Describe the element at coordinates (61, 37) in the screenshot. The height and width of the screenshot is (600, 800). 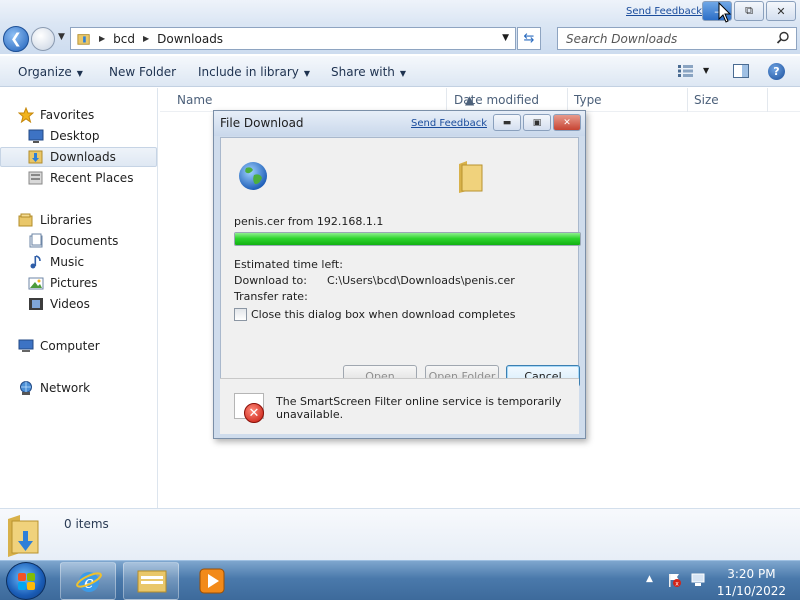
I see `recent-pages-dropdown: ▼` at that location.